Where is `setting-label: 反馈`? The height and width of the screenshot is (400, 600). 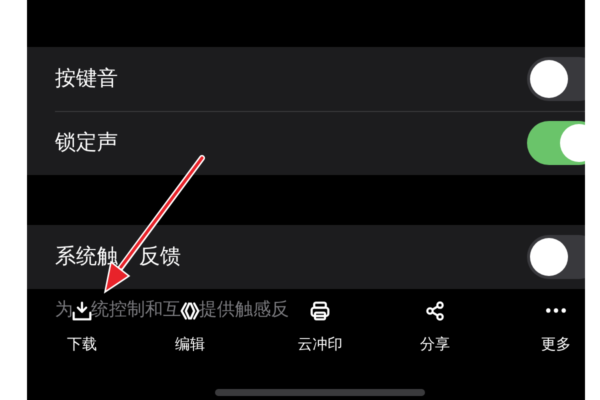
setting-label: 反馈 is located at coordinates (160, 257).